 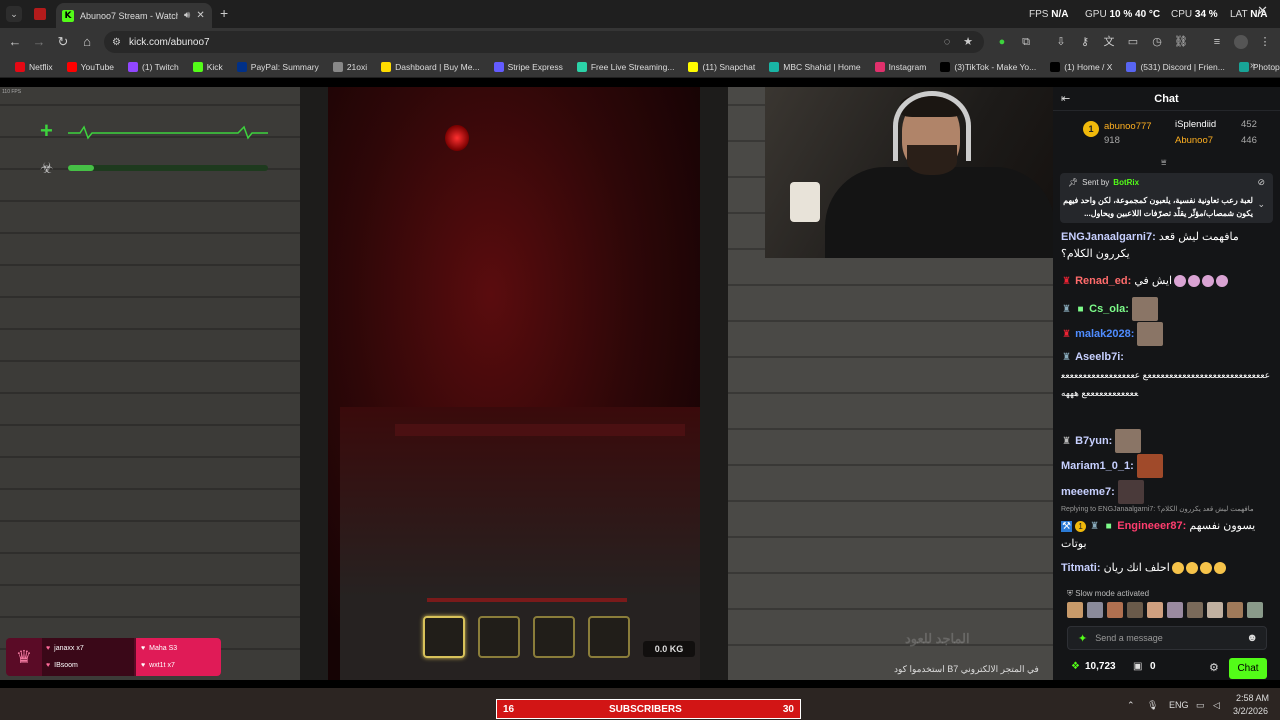 What do you see at coordinates (1241, 42) in the screenshot?
I see `profile-avatar` at bounding box center [1241, 42].